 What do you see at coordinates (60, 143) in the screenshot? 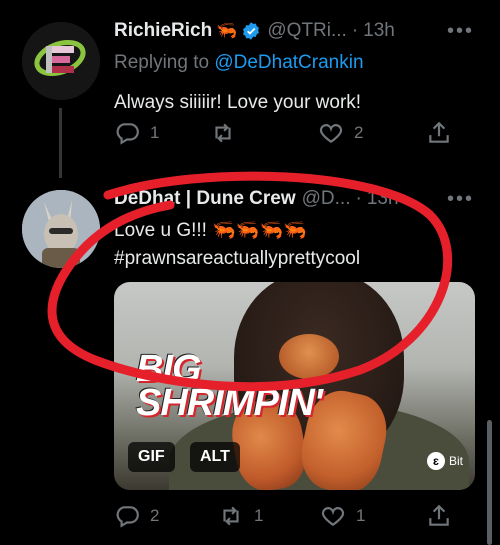
I see `thread-line` at bounding box center [60, 143].